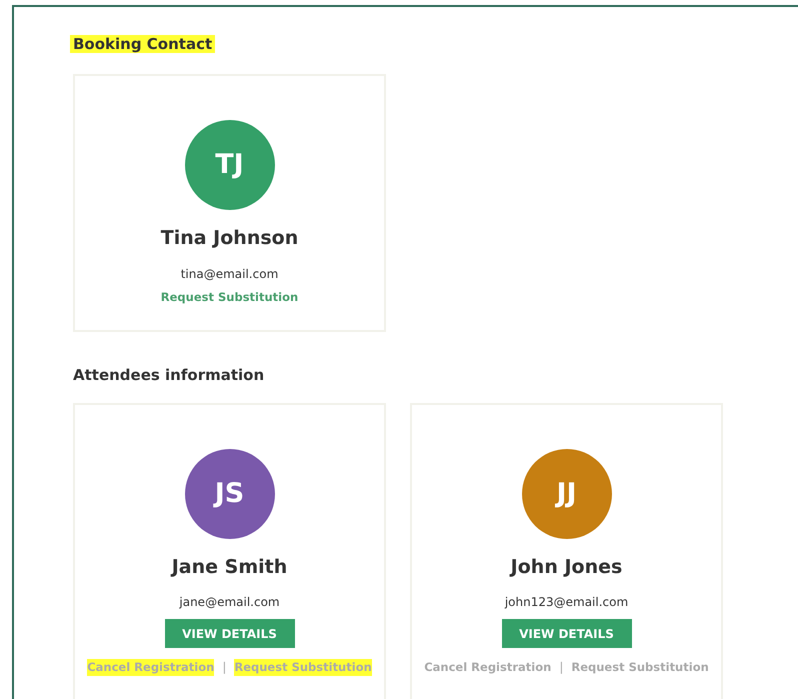 The height and width of the screenshot is (699, 798). I want to click on action-link: Request Substitution, so click(229, 297).